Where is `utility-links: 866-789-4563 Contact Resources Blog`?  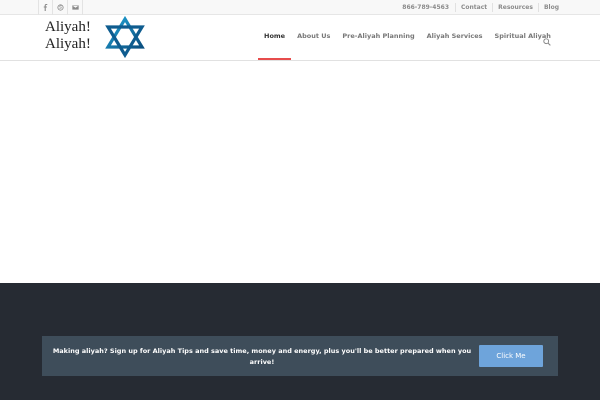 utility-links: 866-789-4563 Contact Resources Blog is located at coordinates (483, 7).